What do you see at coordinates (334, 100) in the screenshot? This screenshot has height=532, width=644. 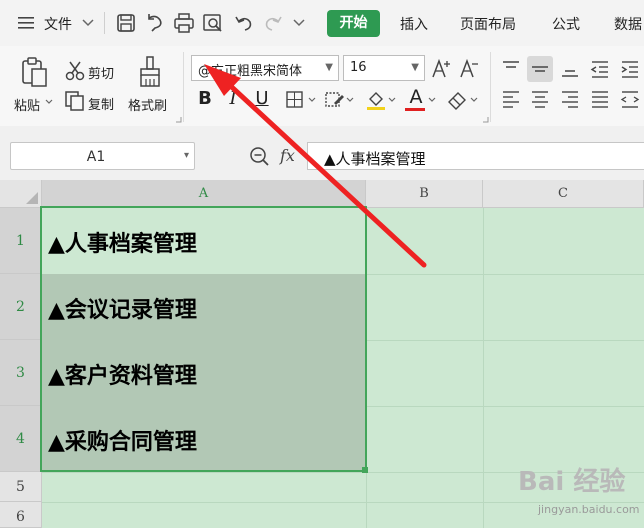 I see `cell-format-icon` at bounding box center [334, 100].